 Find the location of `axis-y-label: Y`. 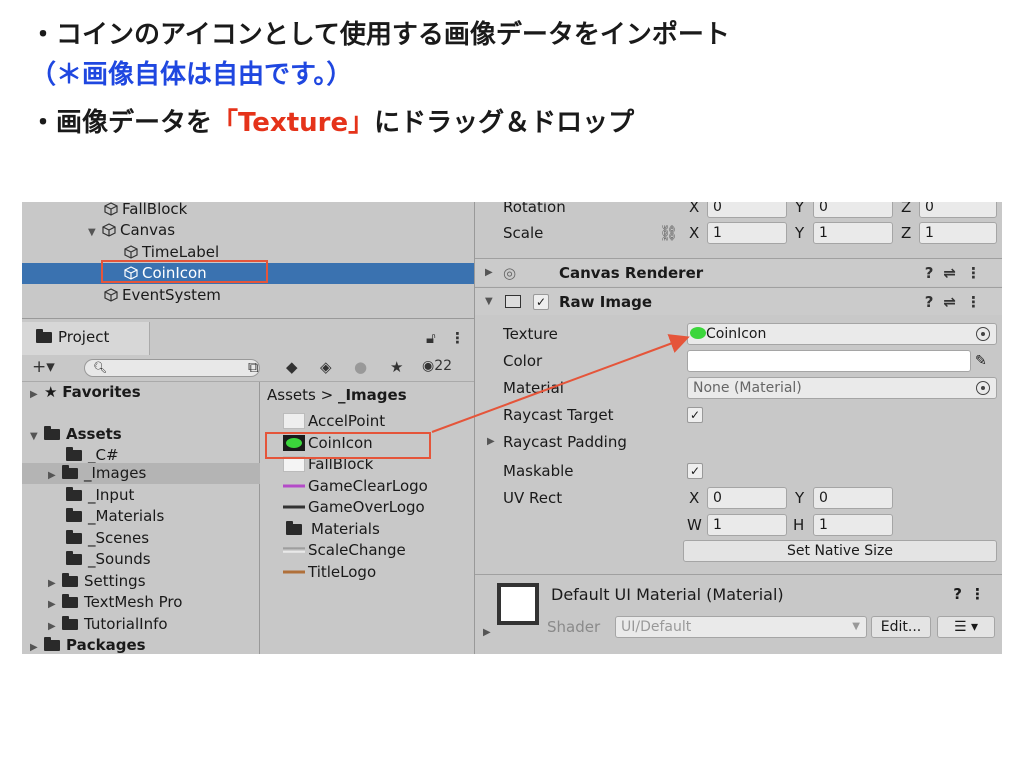

axis-y-label: Y is located at coordinates (800, 498).